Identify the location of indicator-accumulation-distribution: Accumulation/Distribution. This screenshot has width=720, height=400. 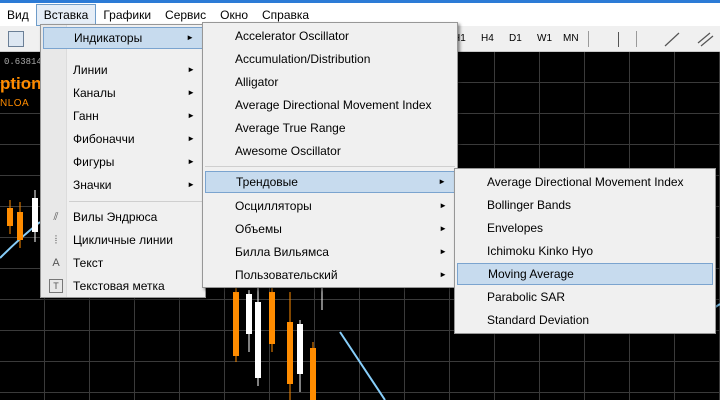
(330, 59).